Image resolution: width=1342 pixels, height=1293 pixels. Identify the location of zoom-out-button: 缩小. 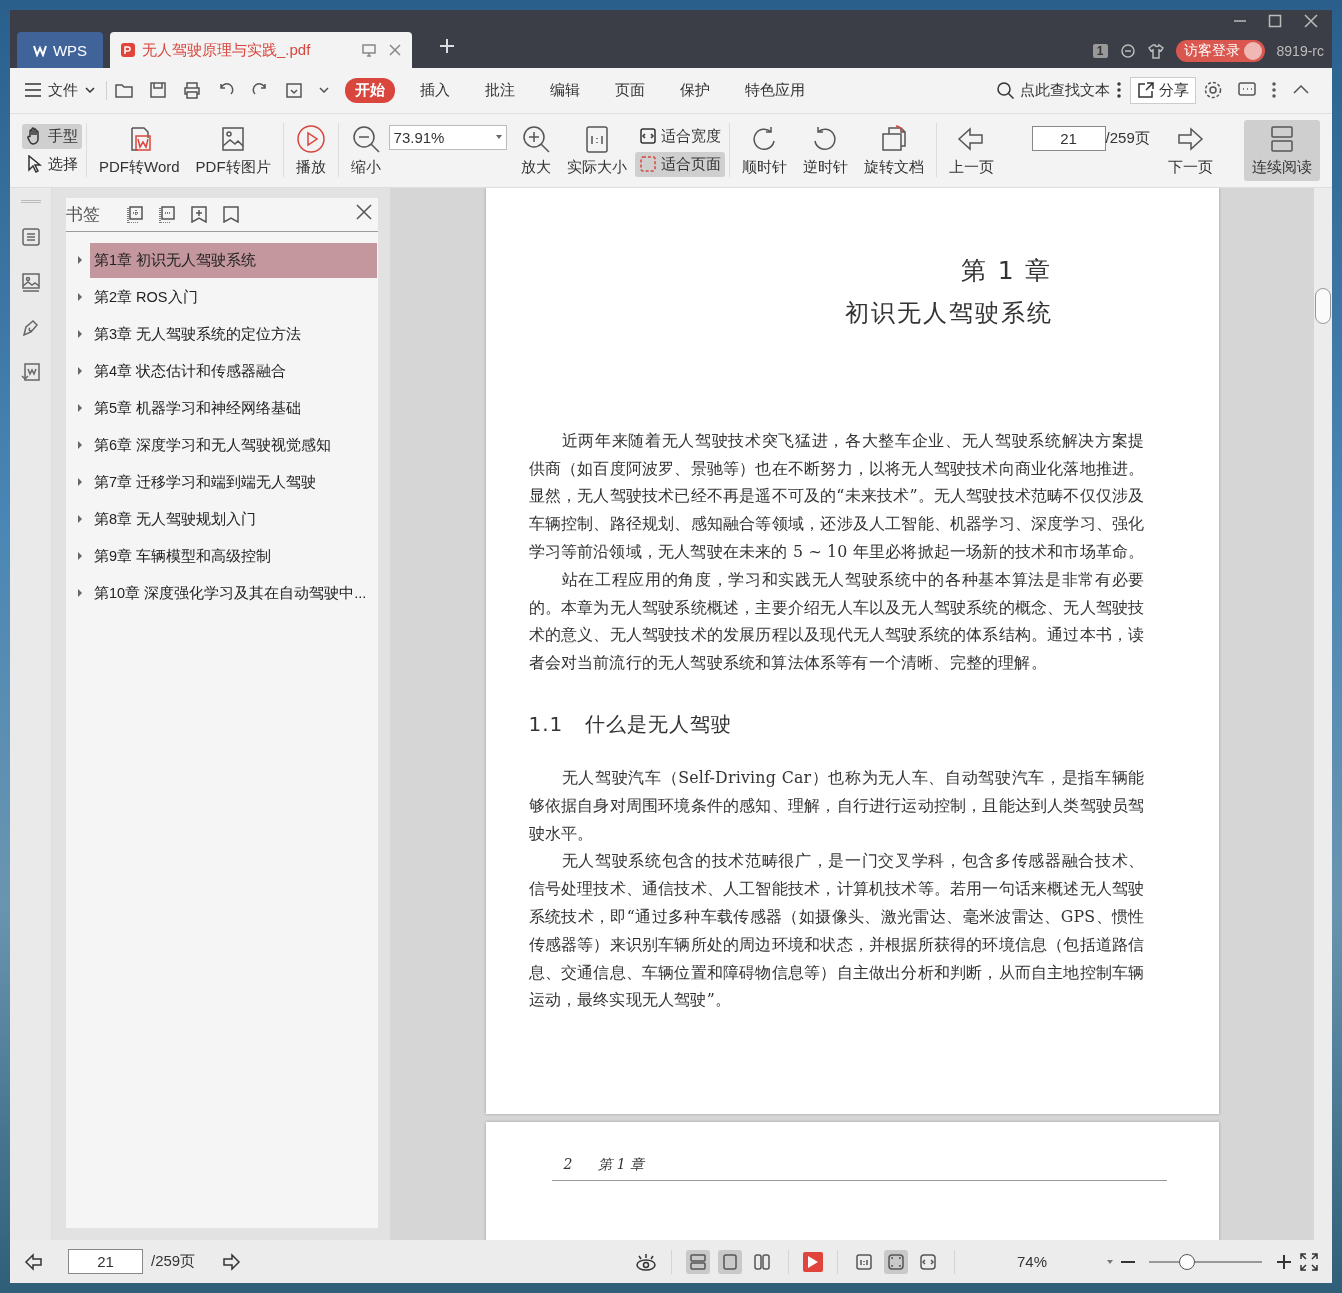
(365, 150).